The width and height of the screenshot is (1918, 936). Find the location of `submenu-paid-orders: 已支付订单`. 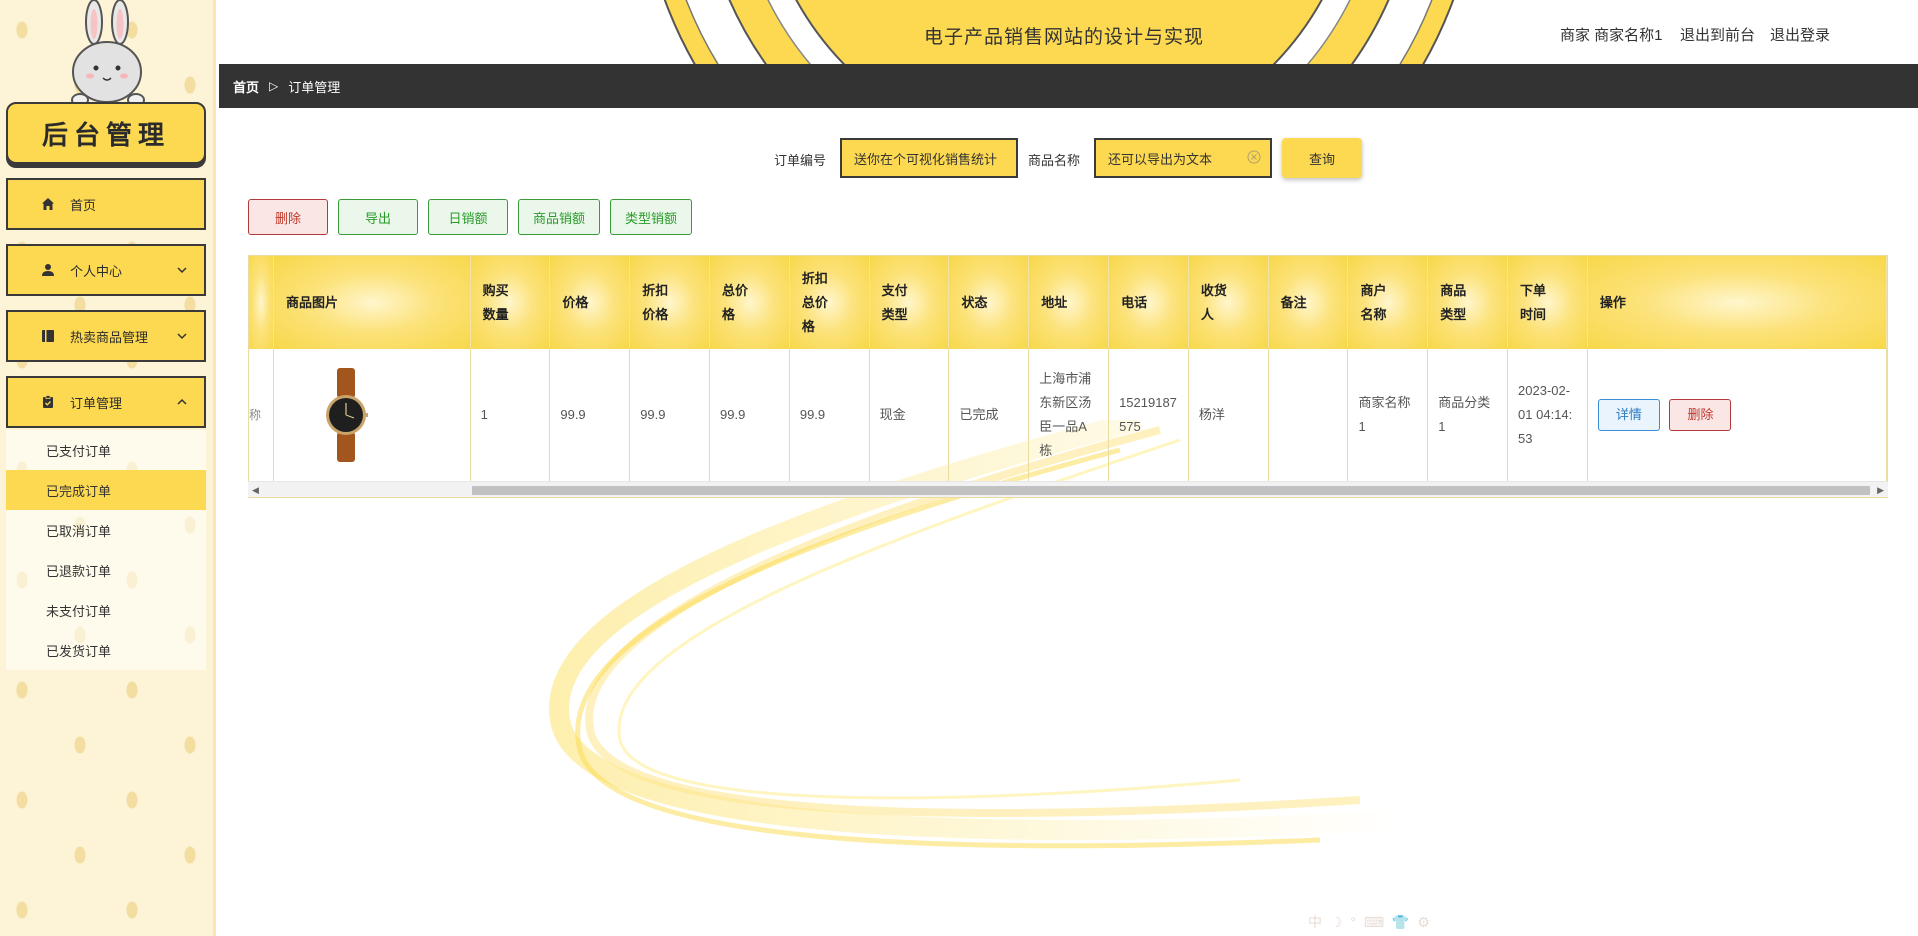

submenu-paid-orders: 已支付订单 is located at coordinates (106, 450).